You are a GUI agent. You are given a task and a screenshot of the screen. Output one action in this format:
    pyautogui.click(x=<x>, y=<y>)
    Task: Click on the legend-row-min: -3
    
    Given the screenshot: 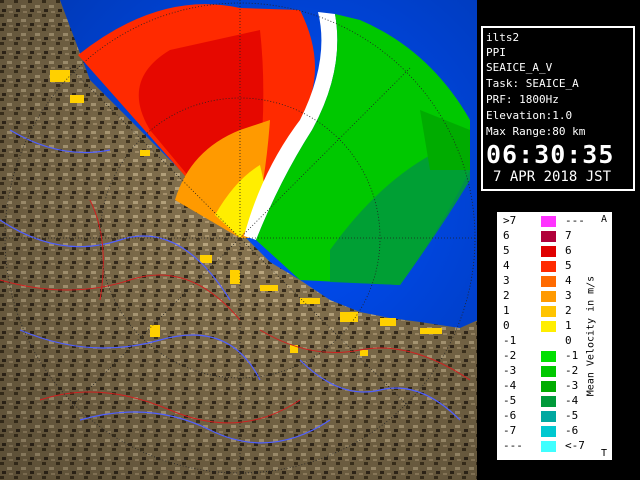 What is the action you would take?
    pyautogui.click(x=510, y=370)
    